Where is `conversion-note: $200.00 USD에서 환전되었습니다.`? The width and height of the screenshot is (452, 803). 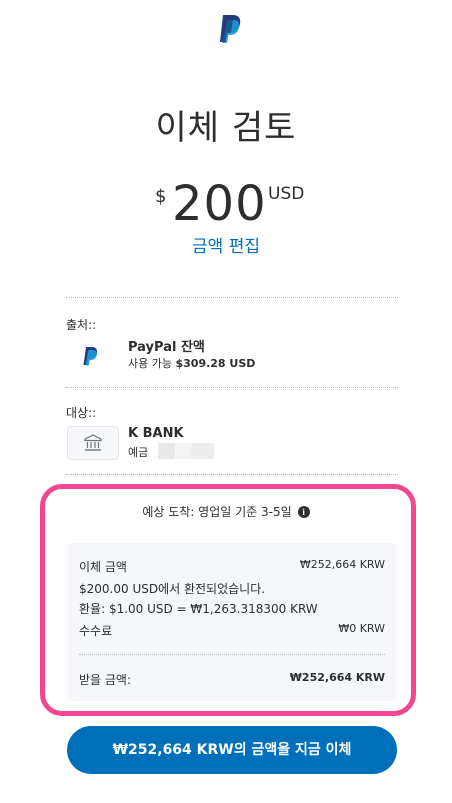
conversion-note: $200.00 USD에서 환전되었습니다. is located at coordinates (172, 589).